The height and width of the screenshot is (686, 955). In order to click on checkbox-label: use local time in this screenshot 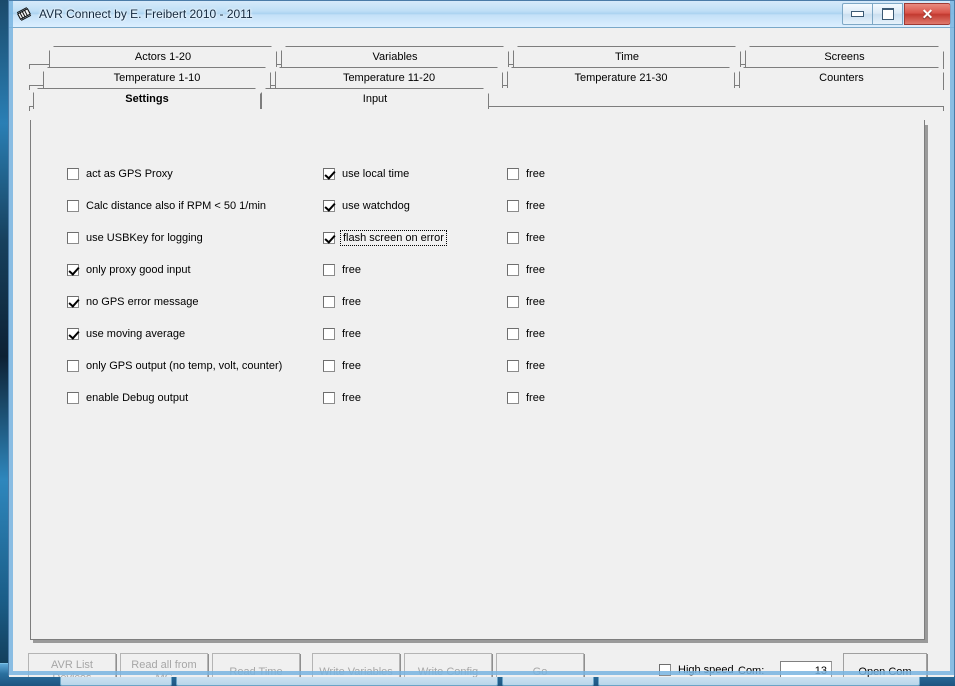, I will do `click(376, 174)`.